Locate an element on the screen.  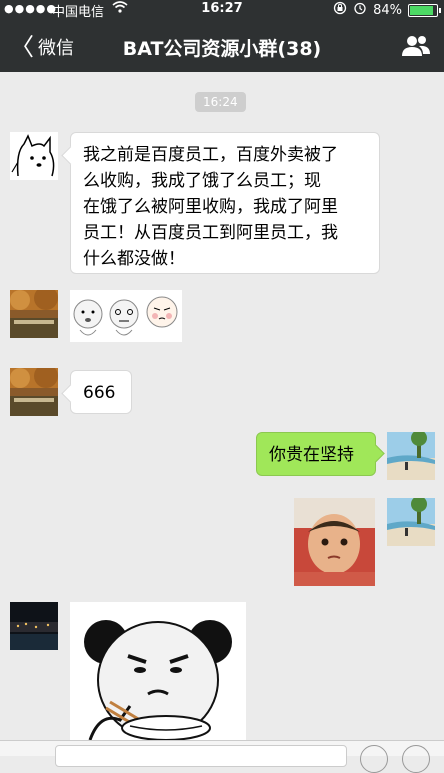
message-input is located at coordinates (201, 756).